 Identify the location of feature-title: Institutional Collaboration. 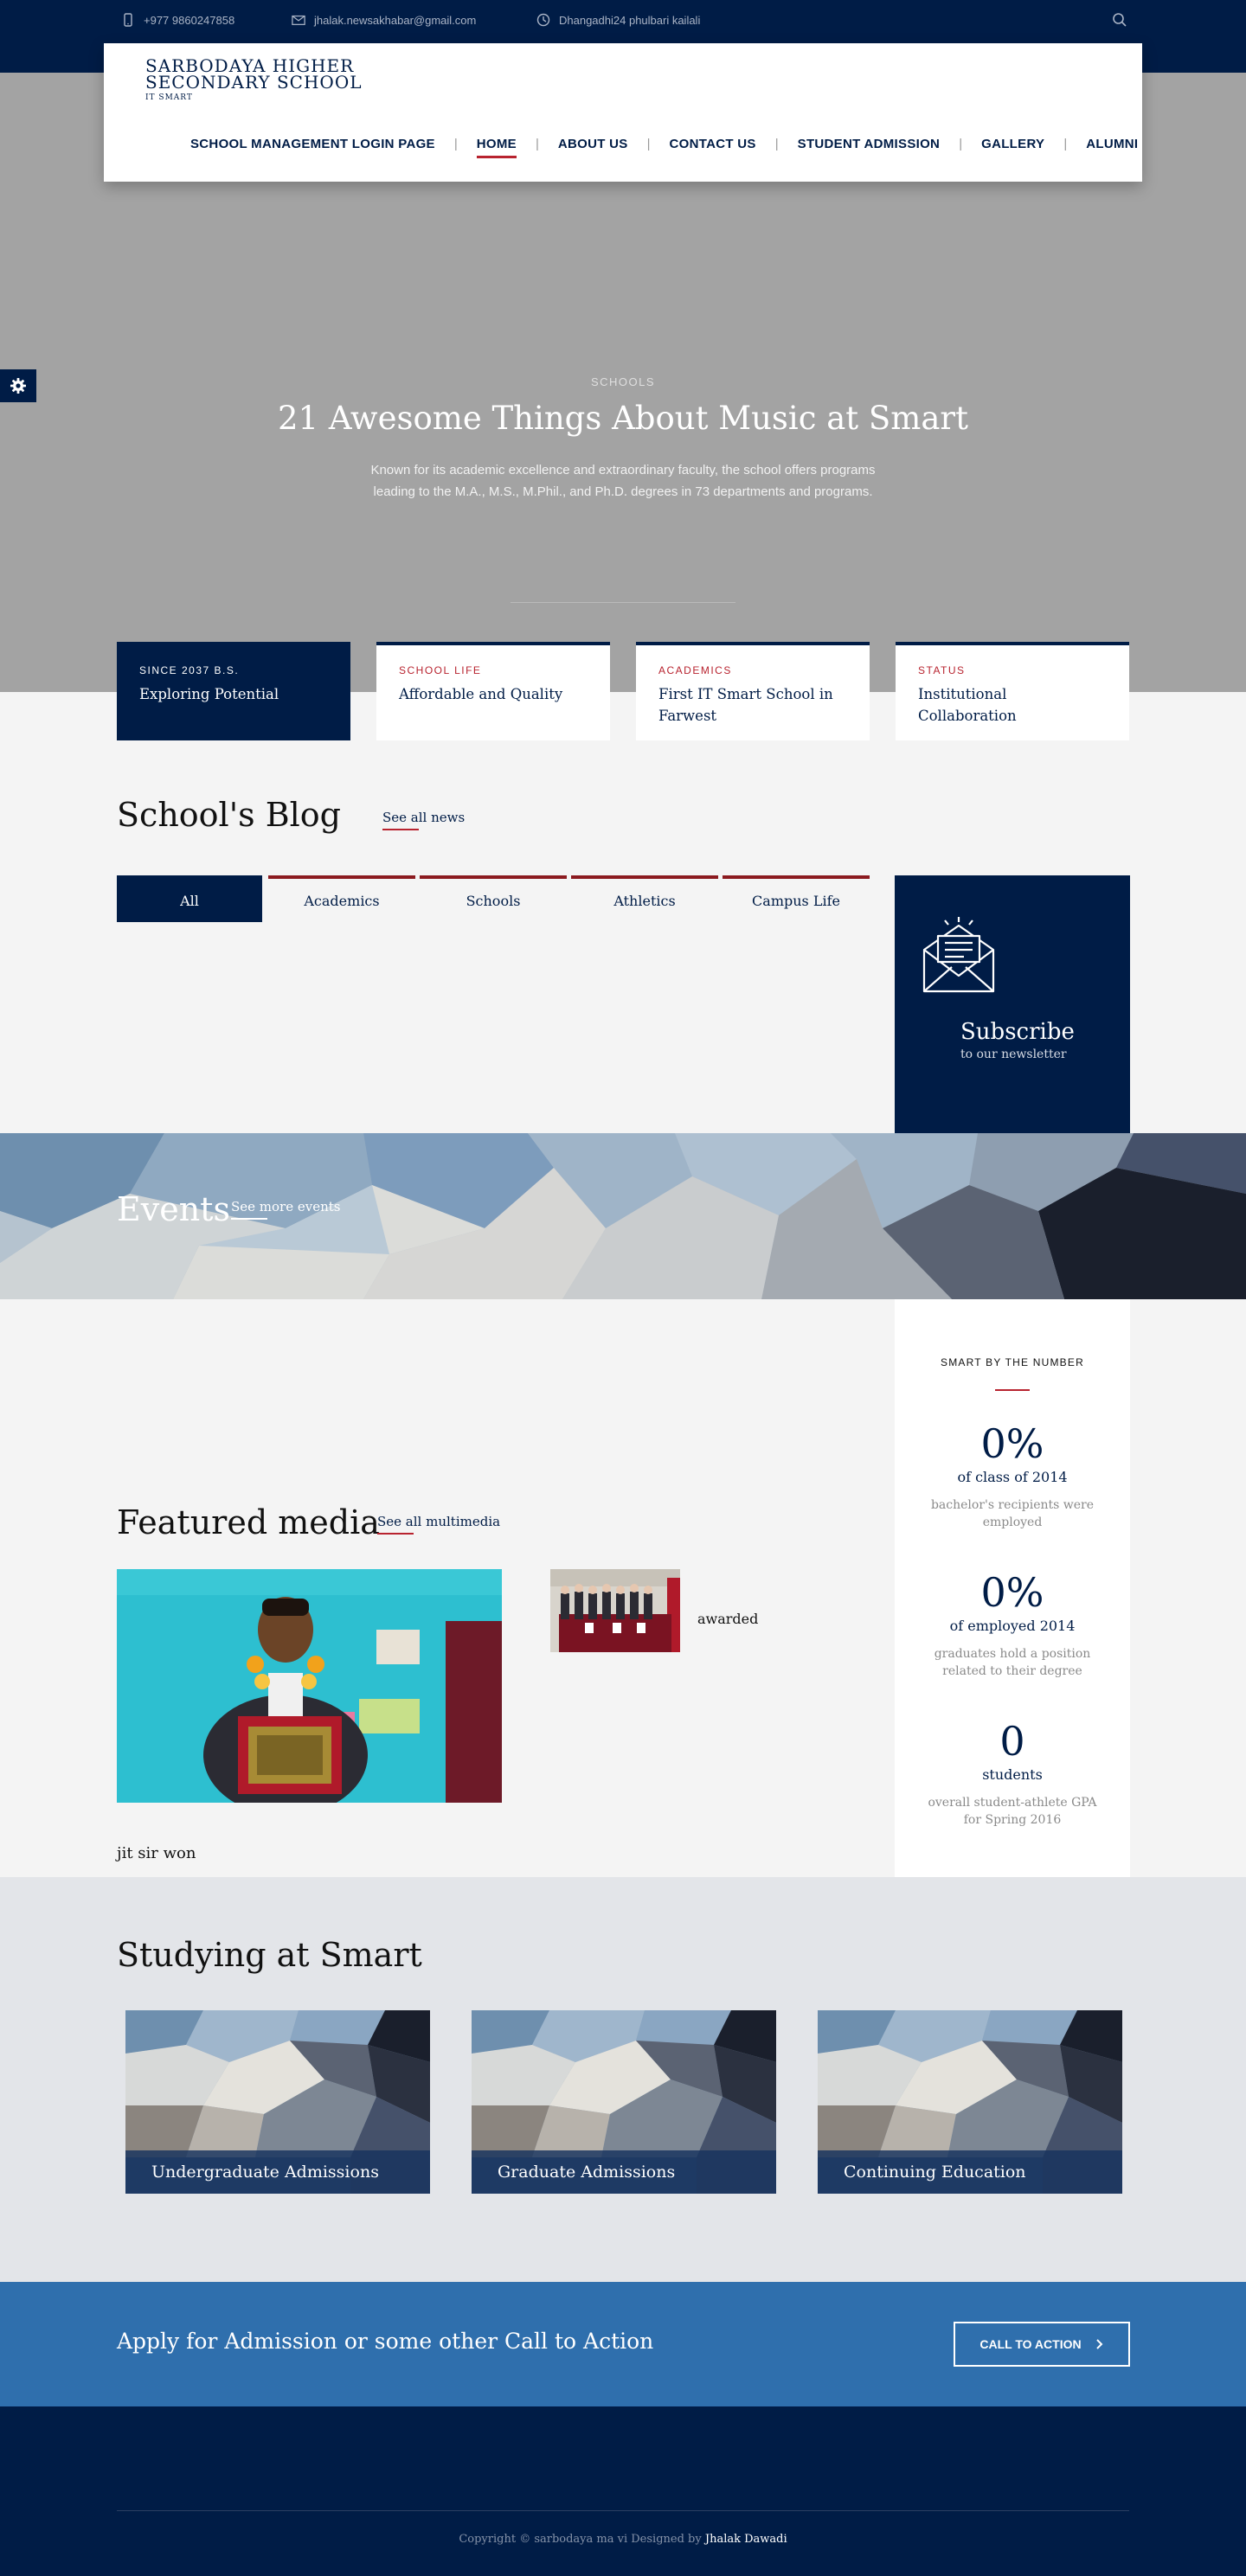
(1012, 705).